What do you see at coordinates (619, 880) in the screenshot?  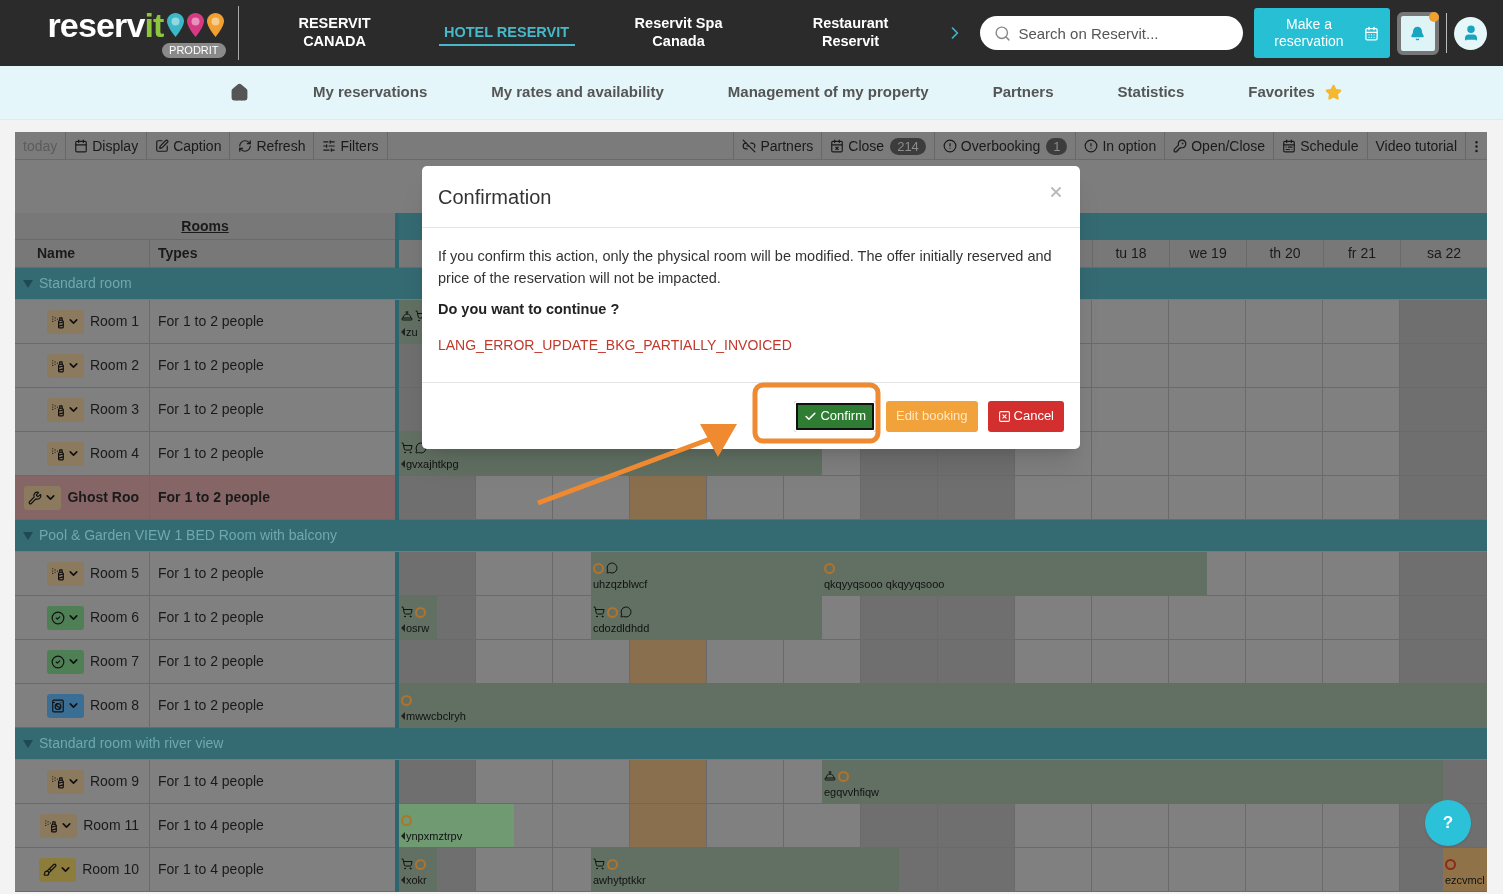 I see `booking-name: awhytptkkr` at bounding box center [619, 880].